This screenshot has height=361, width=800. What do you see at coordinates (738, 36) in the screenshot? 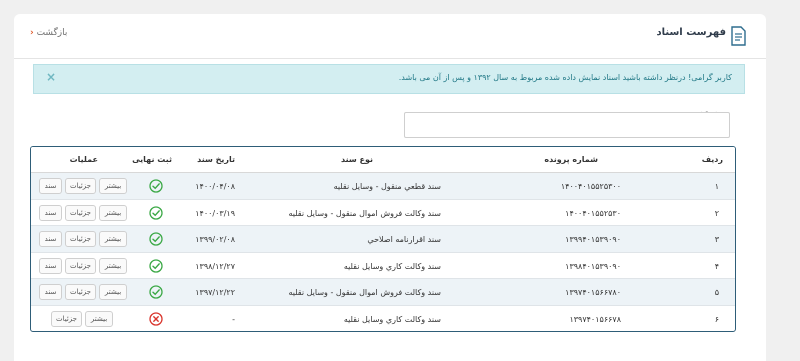
I see `document-icon` at bounding box center [738, 36].